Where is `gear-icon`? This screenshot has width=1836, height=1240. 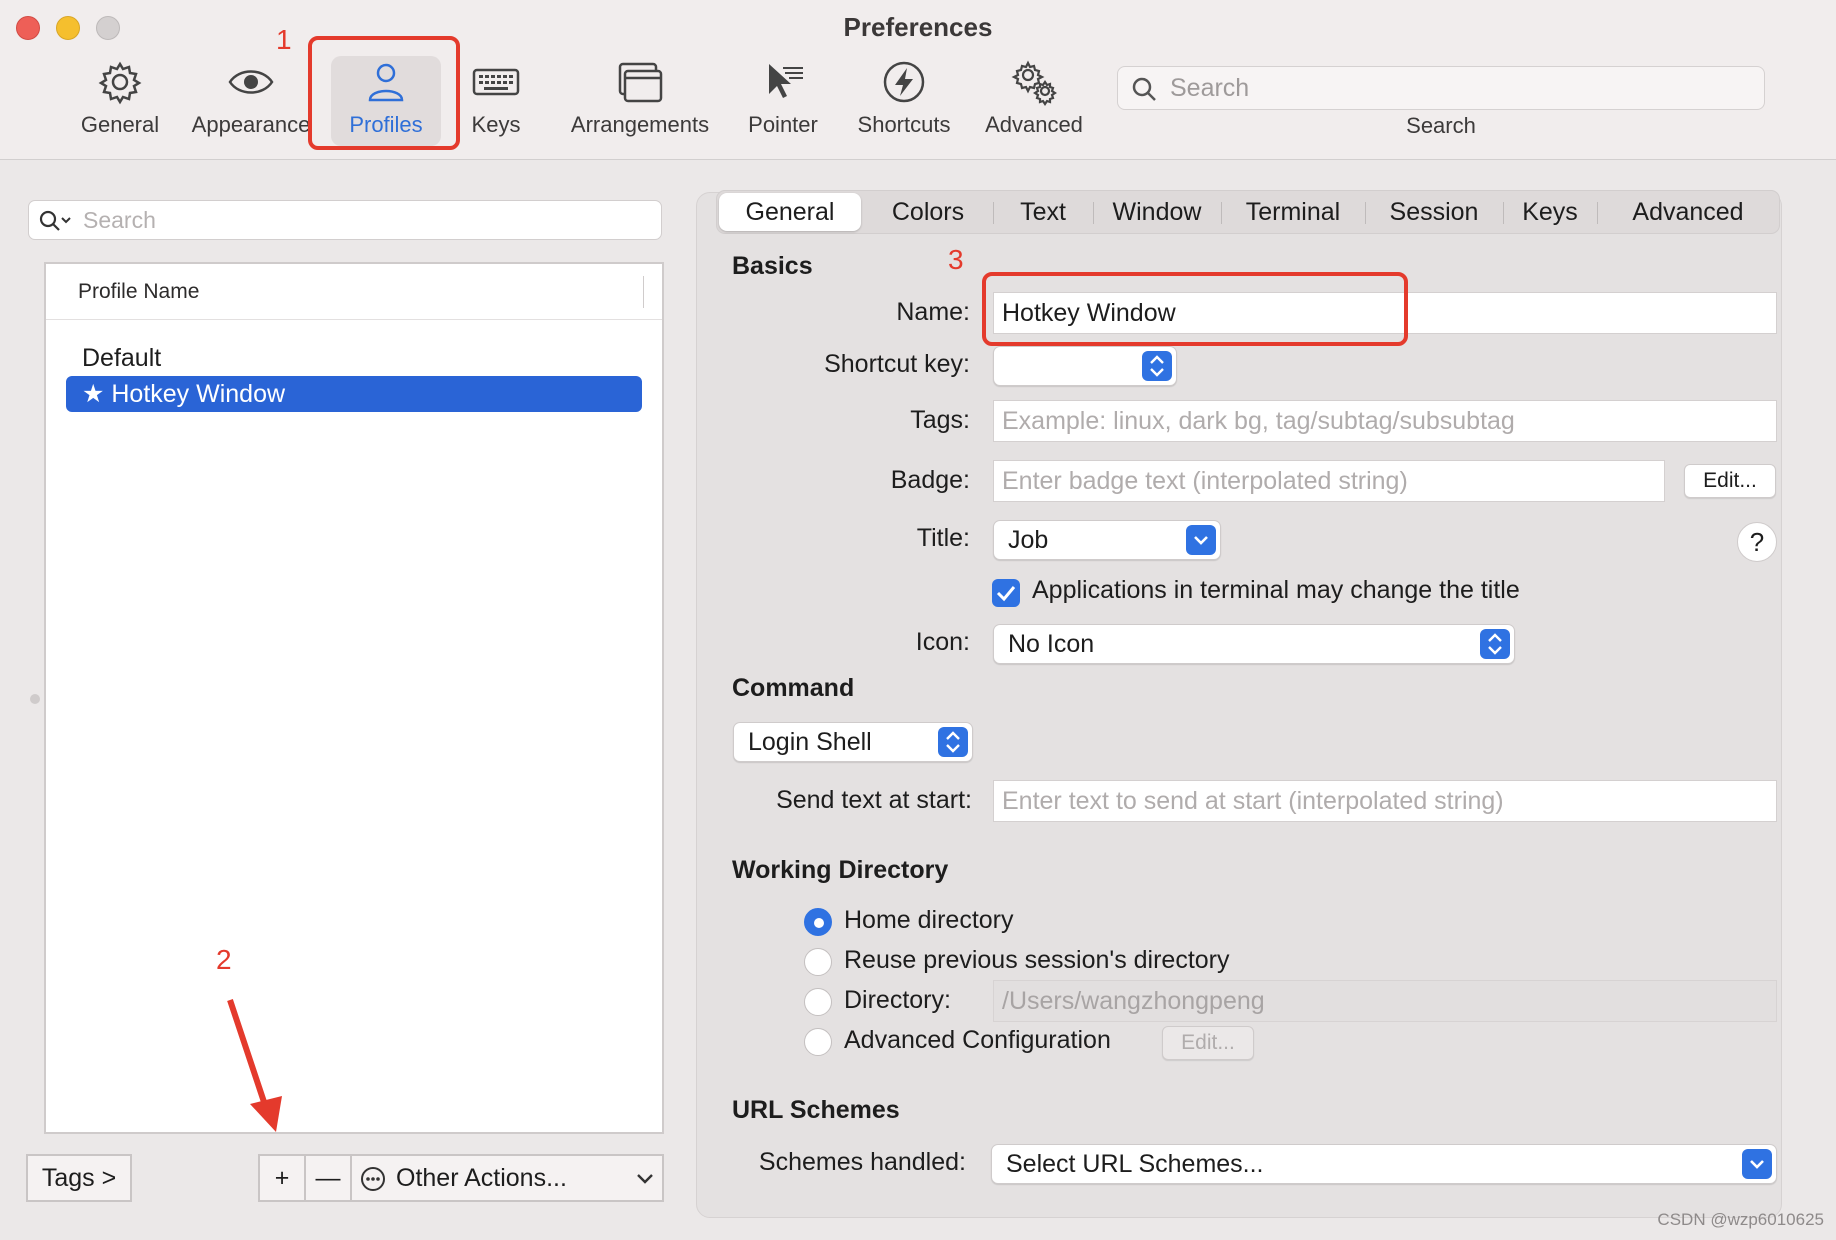
gear-icon is located at coordinates (120, 83).